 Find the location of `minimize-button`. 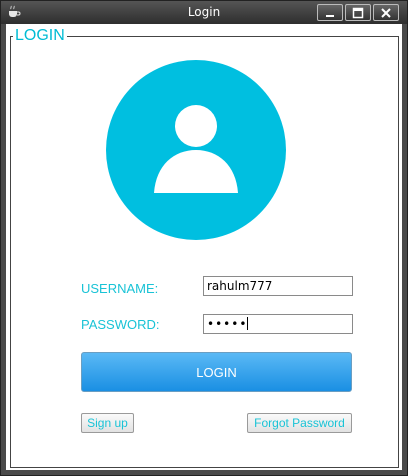

minimize-button is located at coordinates (330, 12).